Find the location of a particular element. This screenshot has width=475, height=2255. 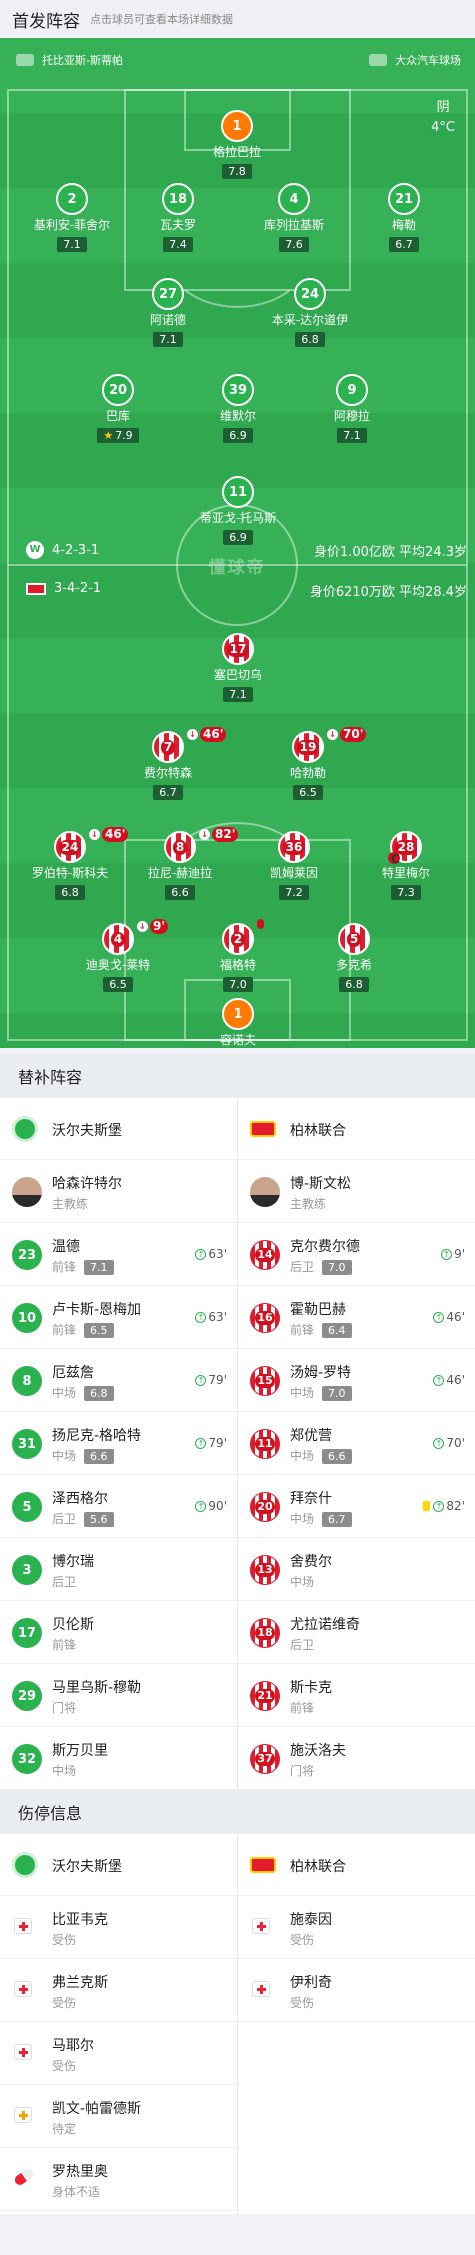

jersey-number: 2 is located at coordinates (238, 939).